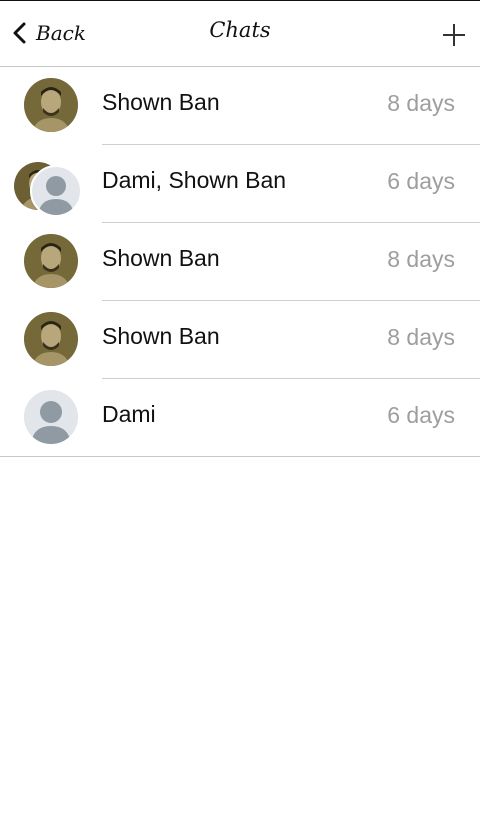 This screenshot has width=480, height=817. I want to click on page-title: Chats, so click(240, 30).